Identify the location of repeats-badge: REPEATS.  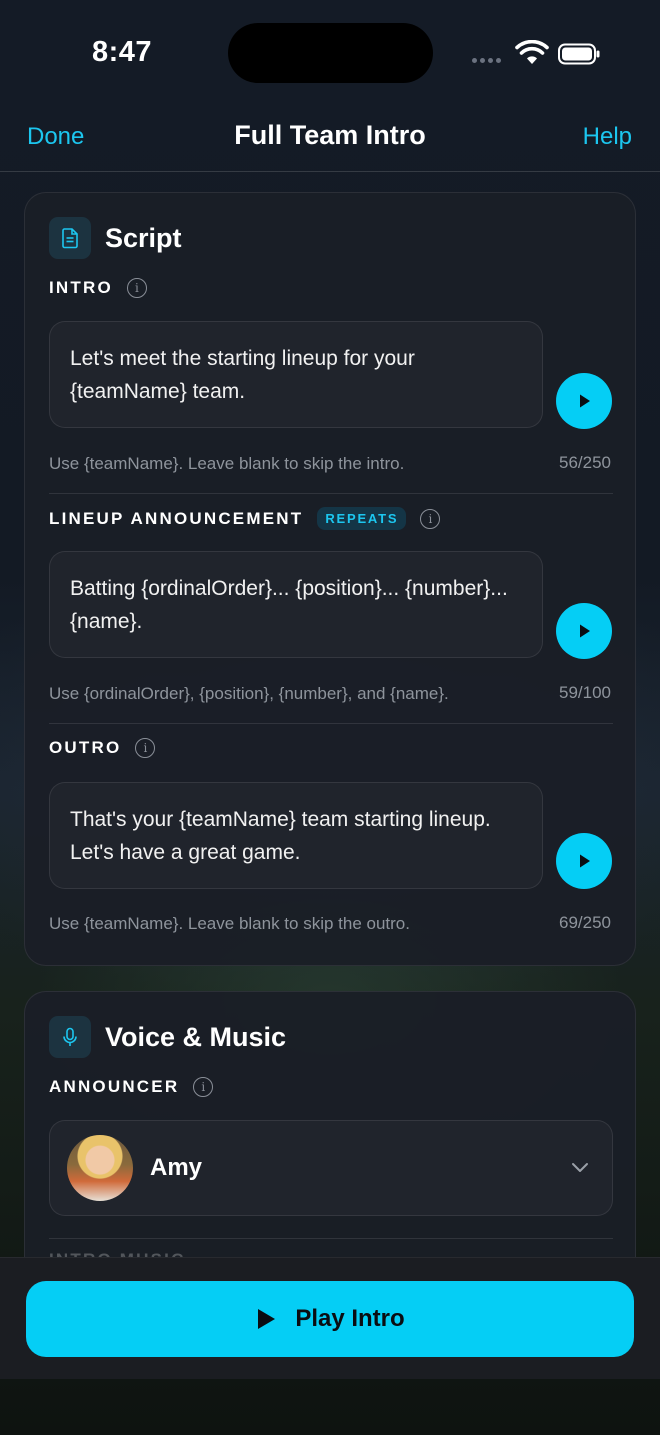
(362, 518).